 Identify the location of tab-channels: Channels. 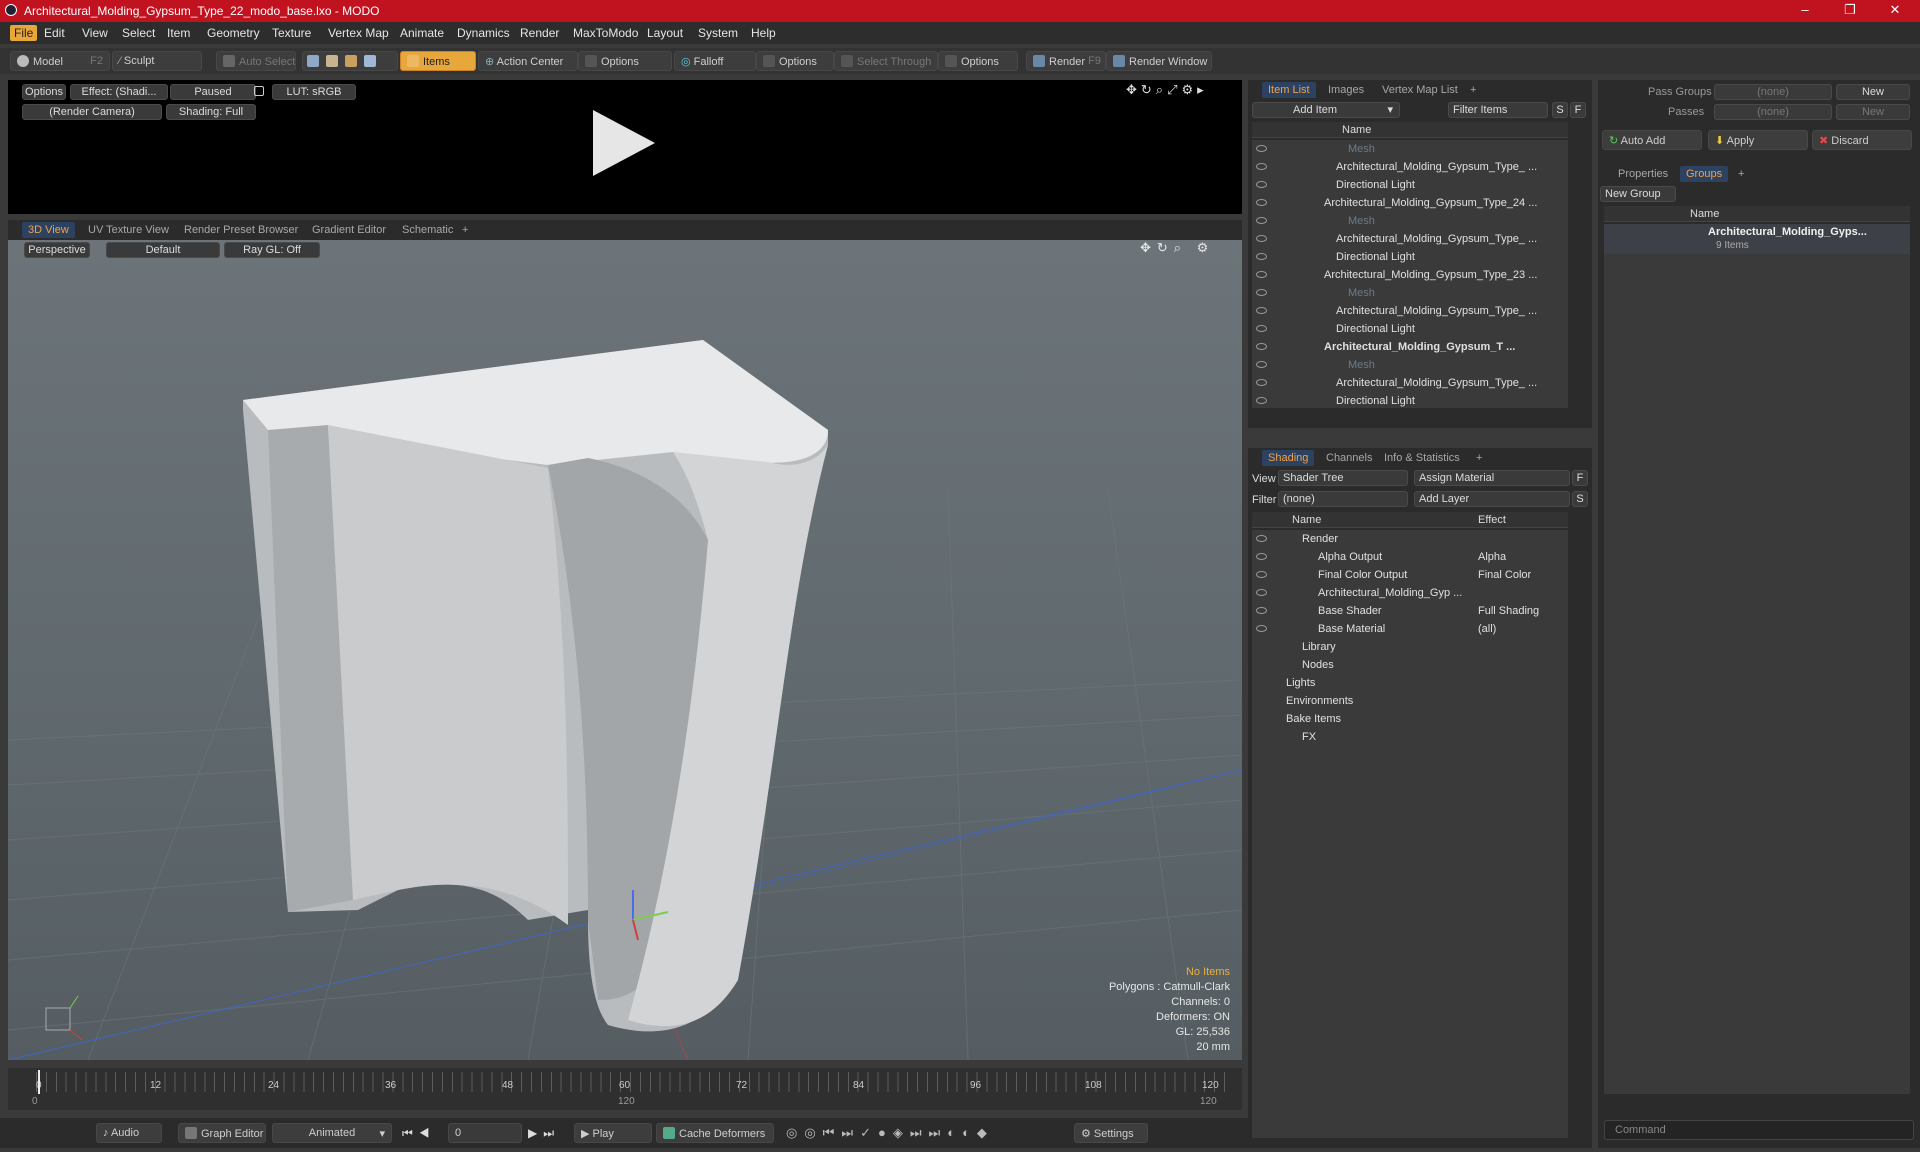
(1349, 458).